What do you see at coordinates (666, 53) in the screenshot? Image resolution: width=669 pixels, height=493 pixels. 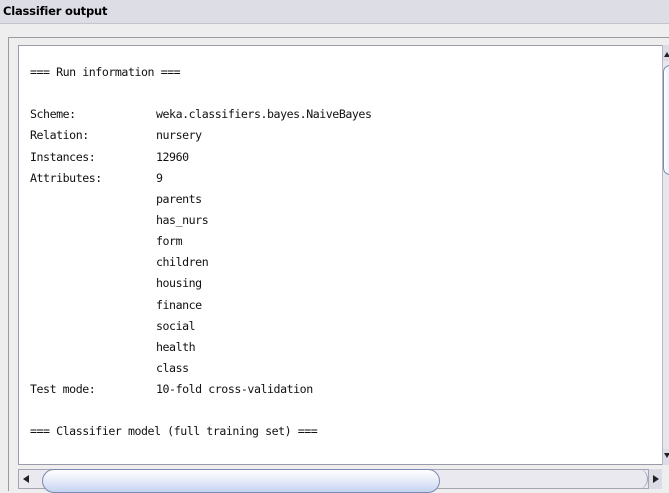 I see `scroll-up-icon` at bounding box center [666, 53].